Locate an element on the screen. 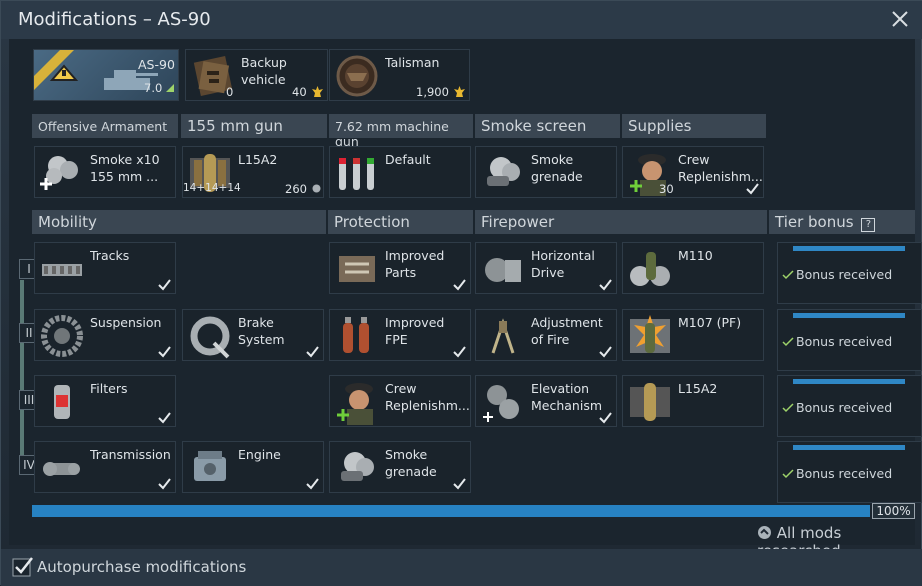 This screenshot has width=922, height=586. backup-vehicle-label: Backup vehicle is located at coordinates (264, 71).